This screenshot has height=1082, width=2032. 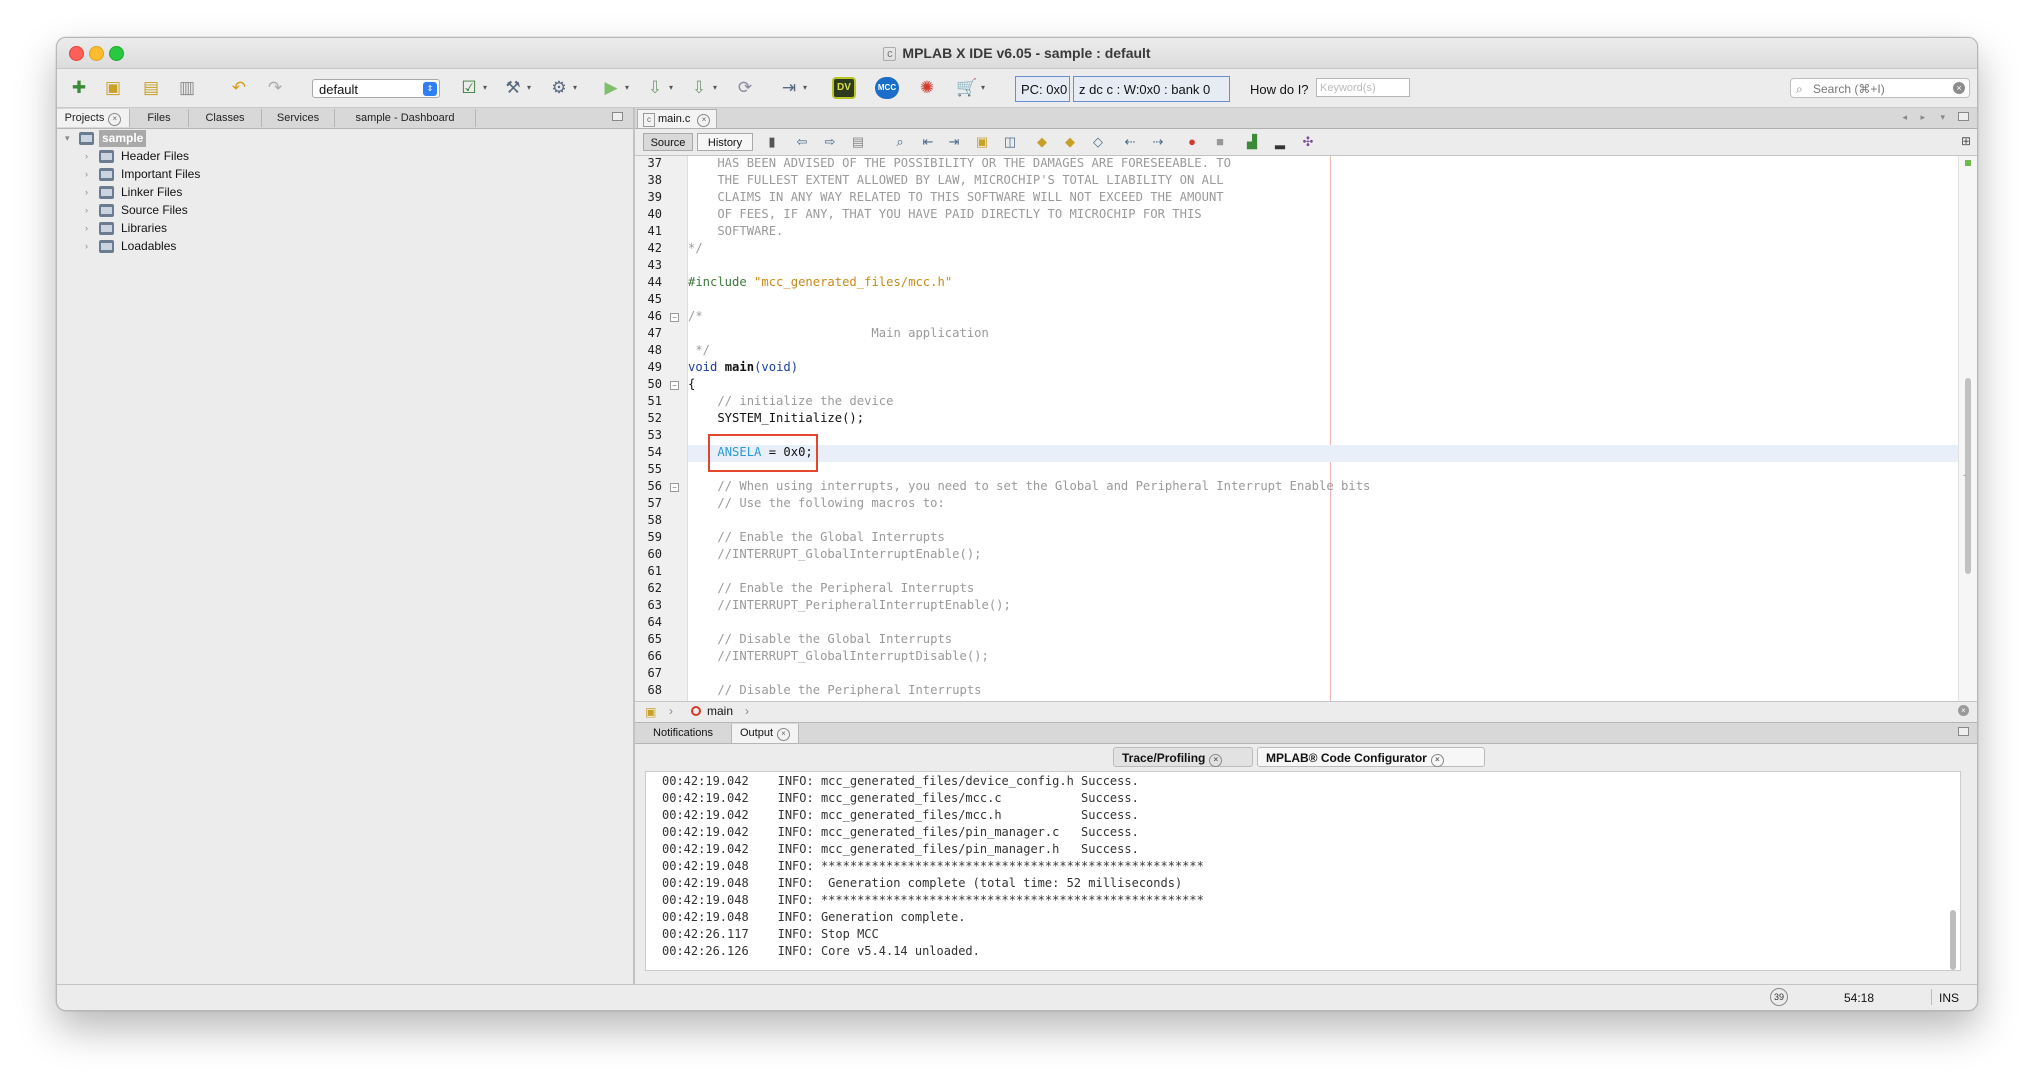 I want to click on tasks-icon: ✣, so click(x=1308, y=142).